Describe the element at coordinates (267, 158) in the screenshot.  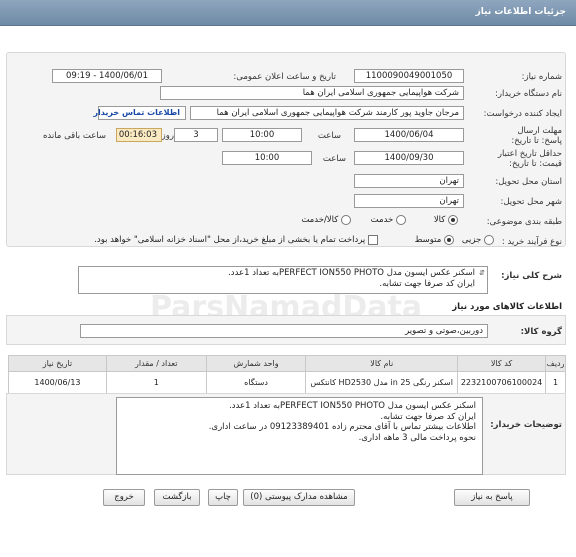
I see `validity-time-field: 10:00` at that location.